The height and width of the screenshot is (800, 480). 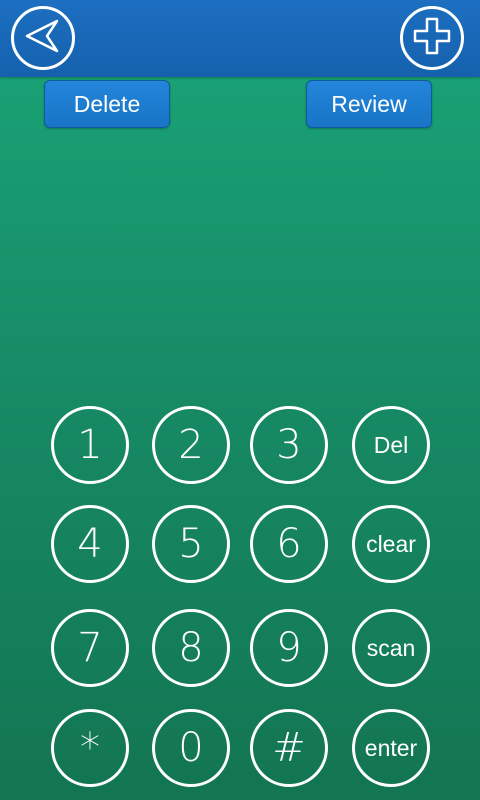 I want to click on key-star: *, so click(x=90, y=748).